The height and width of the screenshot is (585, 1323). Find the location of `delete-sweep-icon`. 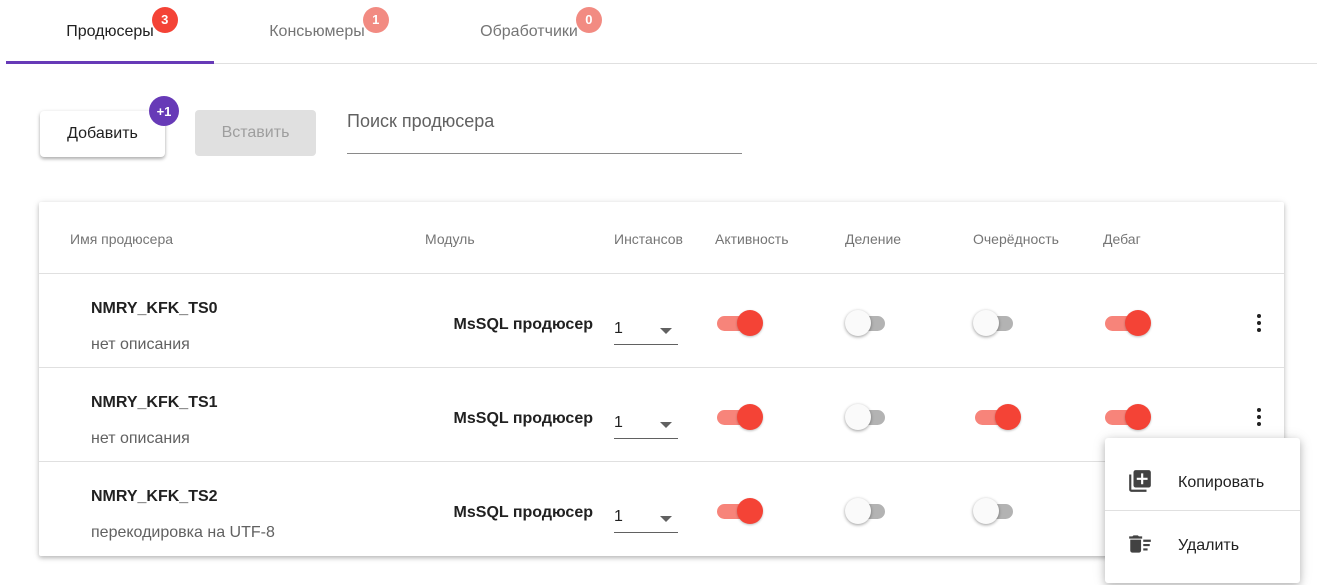

delete-sweep-icon is located at coordinates (1140, 546).